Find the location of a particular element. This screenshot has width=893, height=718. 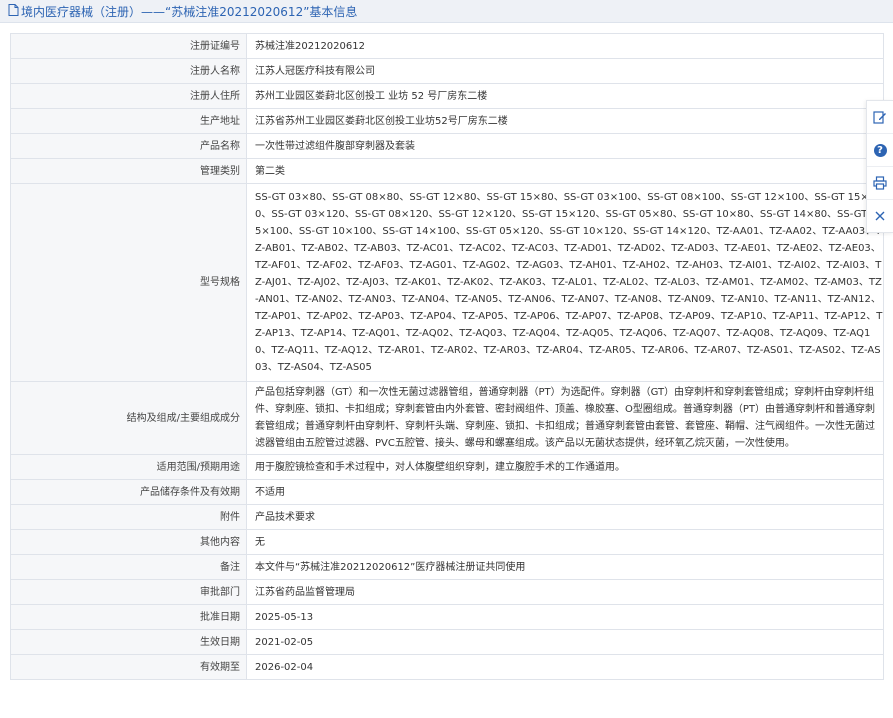

row-label: 注册人住所 is located at coordinates (128, 96).